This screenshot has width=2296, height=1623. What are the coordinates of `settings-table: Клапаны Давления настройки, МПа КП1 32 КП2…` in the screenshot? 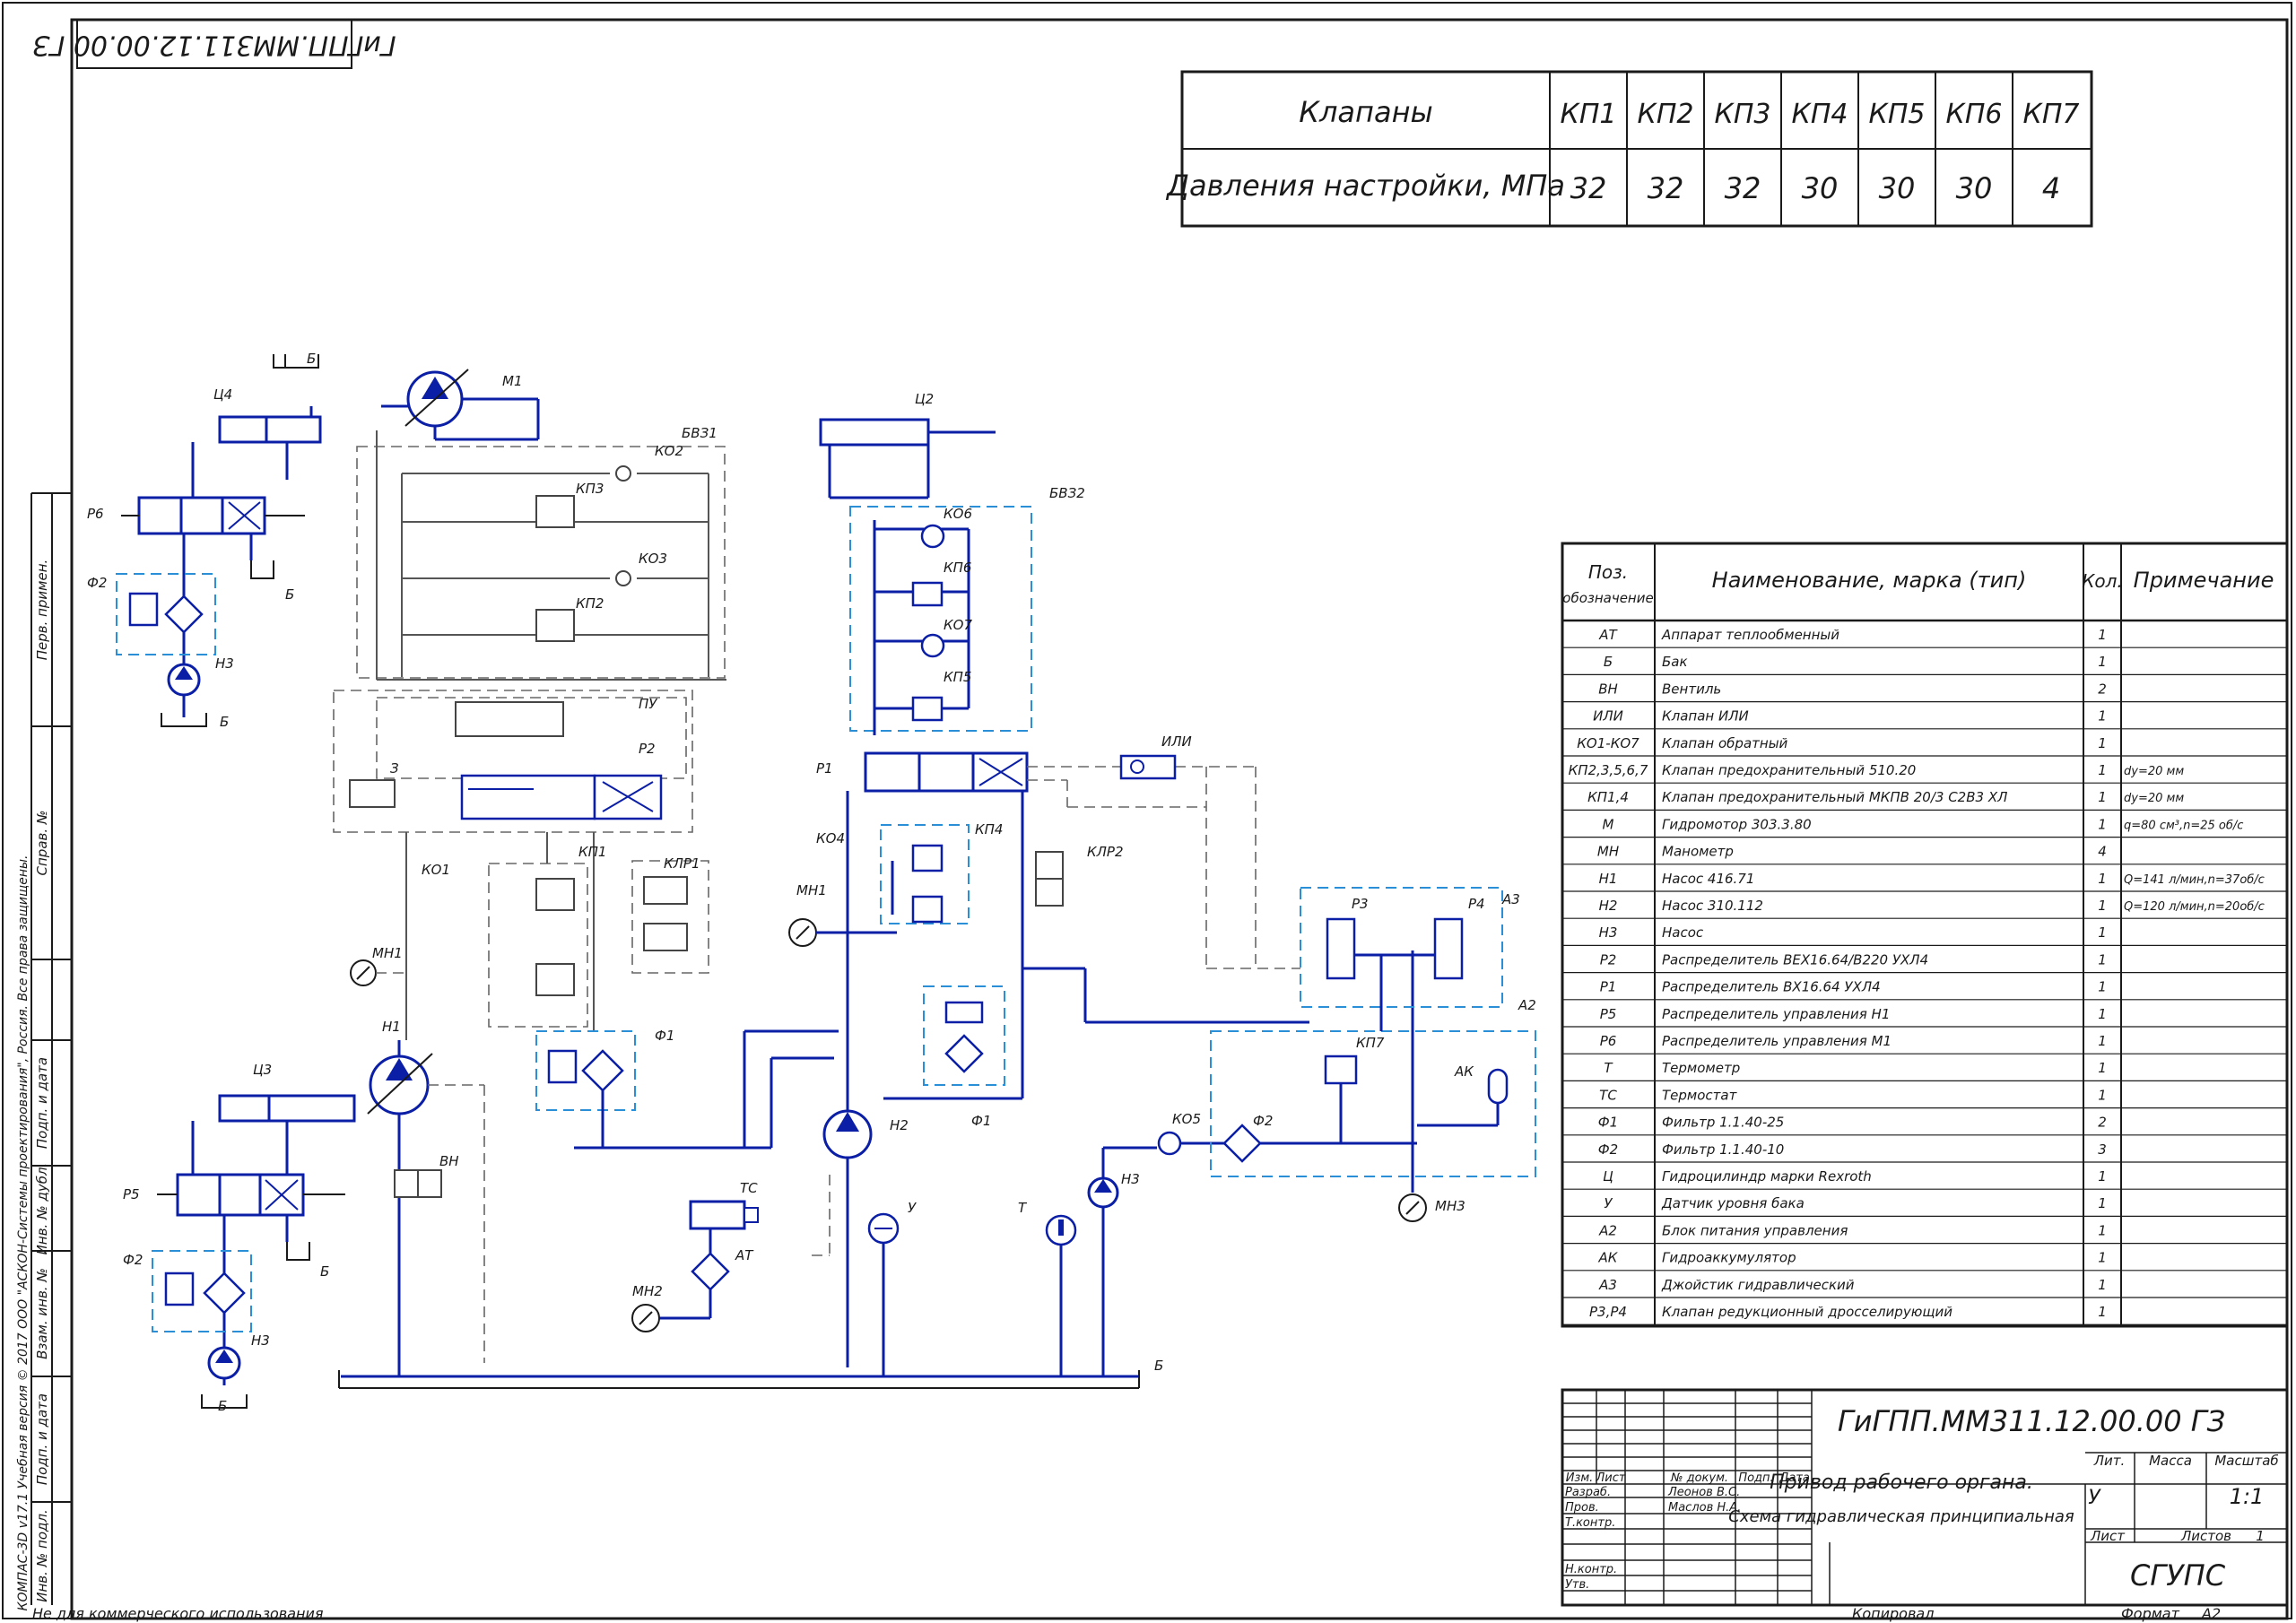 It's located at (1629, 149).